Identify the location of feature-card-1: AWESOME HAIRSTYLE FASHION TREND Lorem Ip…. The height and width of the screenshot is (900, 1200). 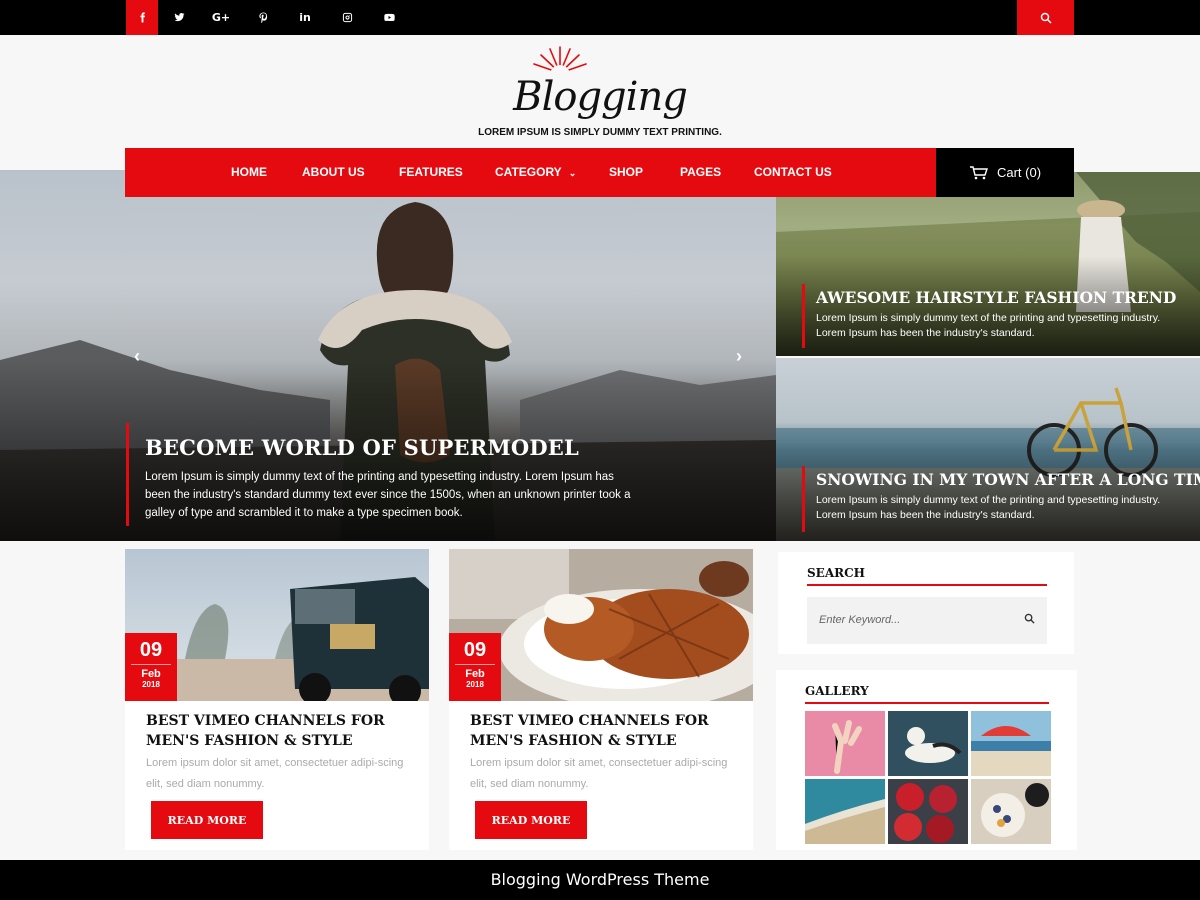
(988, 264).